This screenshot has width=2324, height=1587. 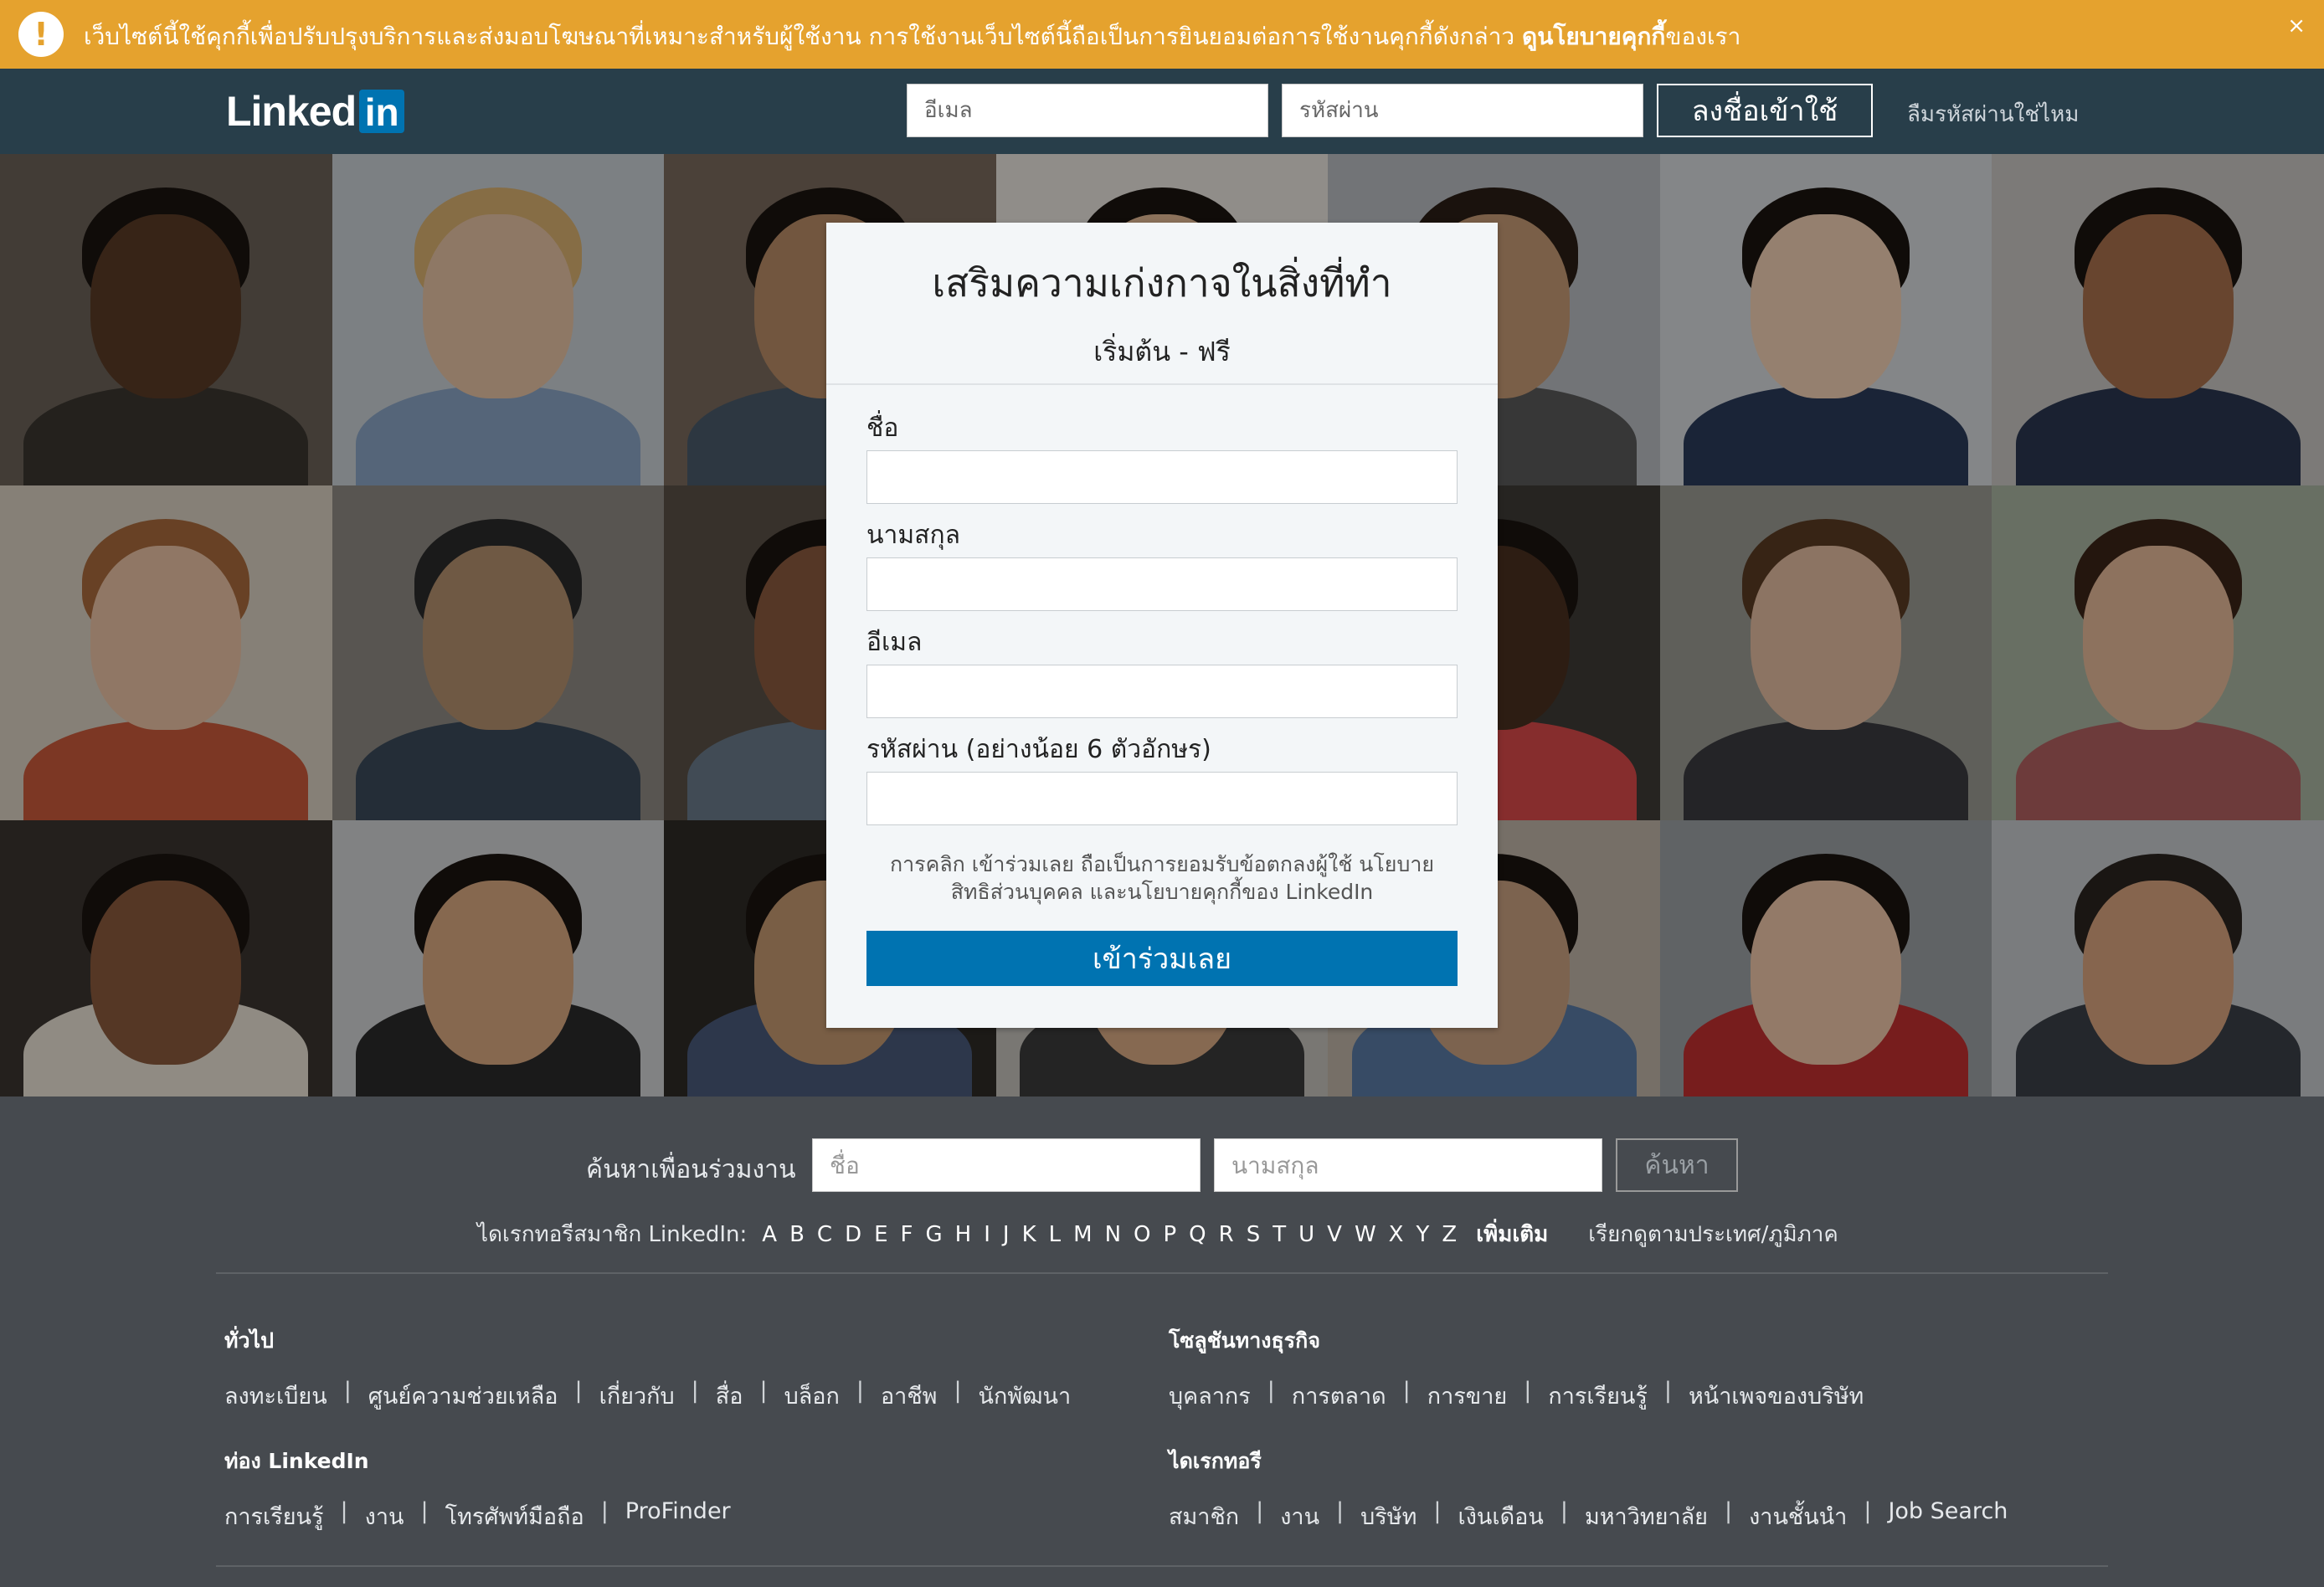 What do you see at coordinates (275, 1396) in the screenshot?
I see `footer-link: ลงทะเบียน` at bounding box center [275, 1396].